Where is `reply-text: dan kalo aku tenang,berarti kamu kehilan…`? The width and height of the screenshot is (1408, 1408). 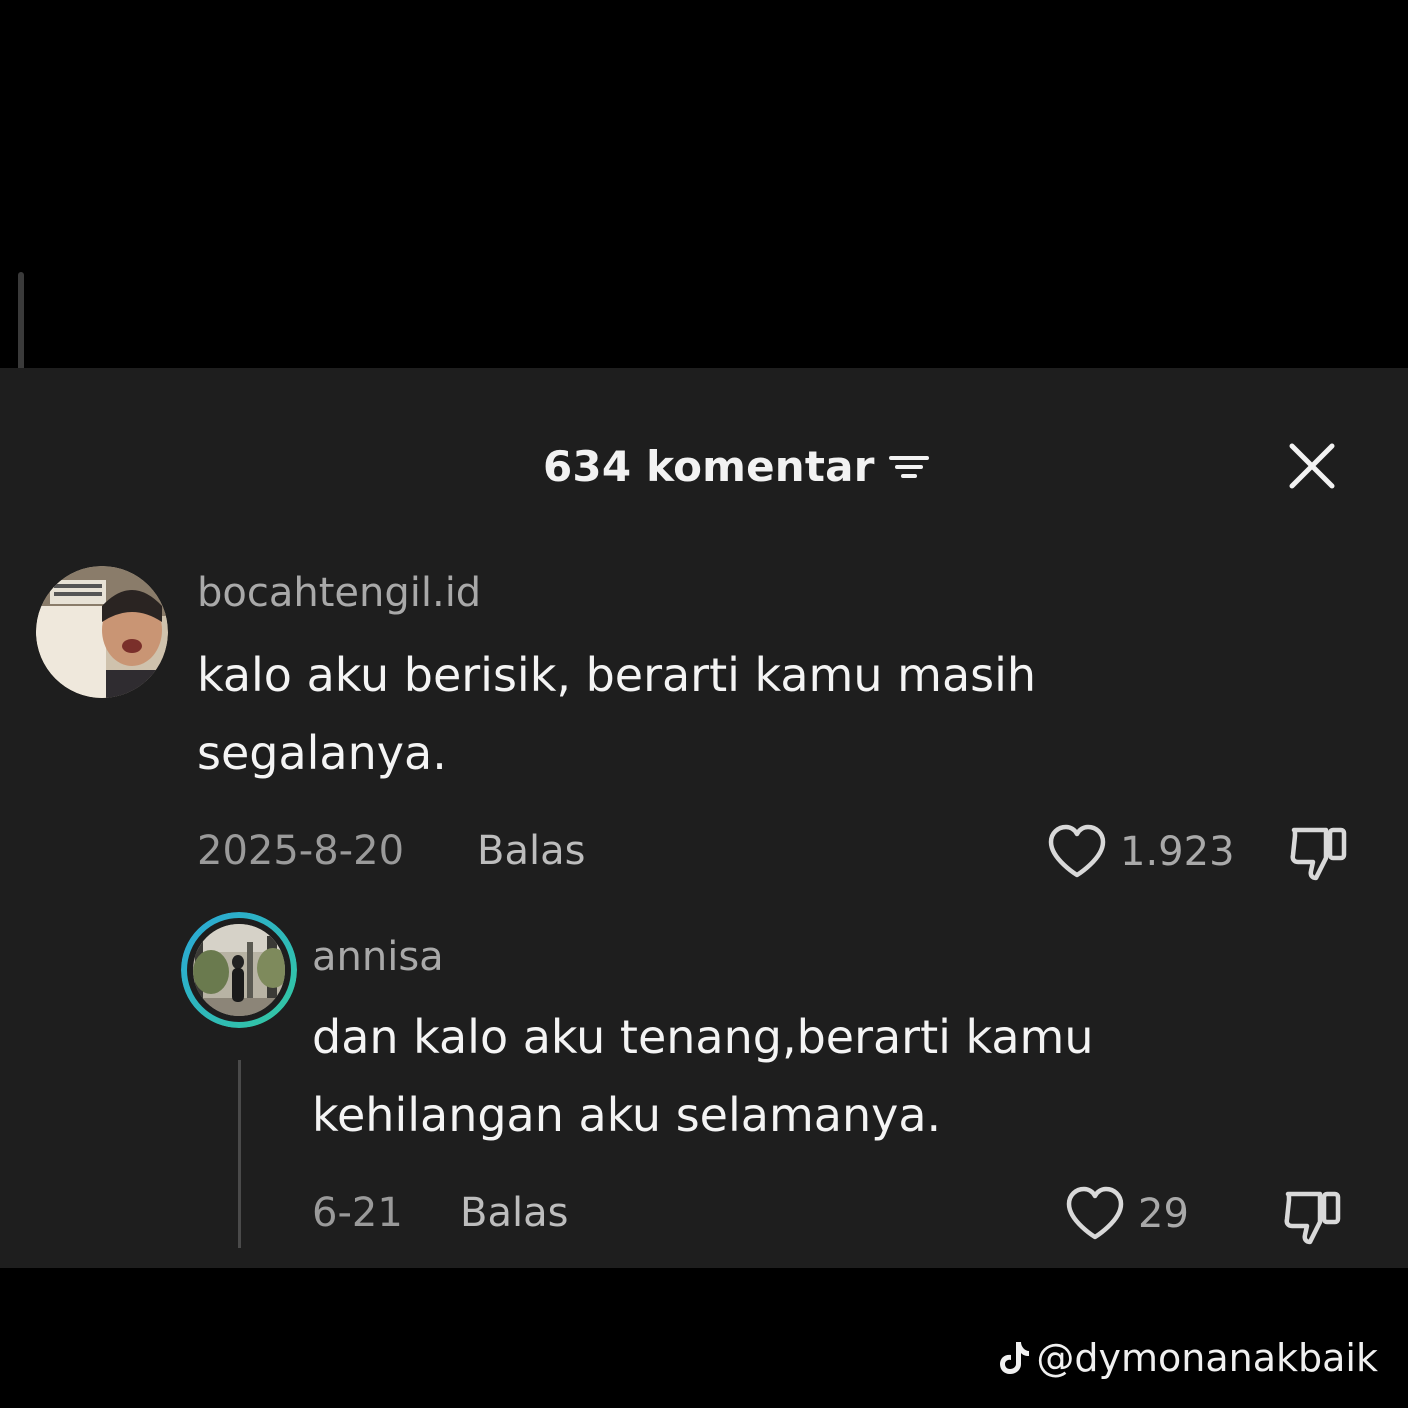 reply-text: dan kalo aku tenang,berarti kamu kehilan… is located at coordinates (703, 1076).